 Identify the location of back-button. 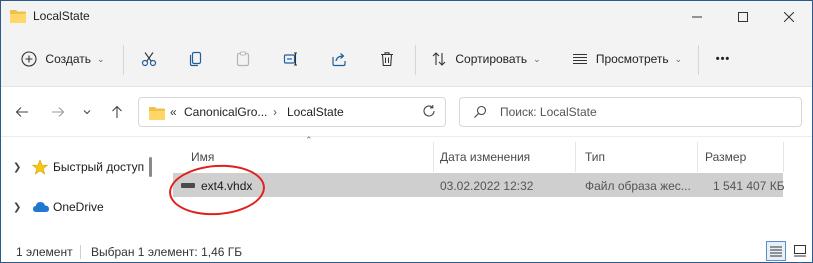
(22, 112).